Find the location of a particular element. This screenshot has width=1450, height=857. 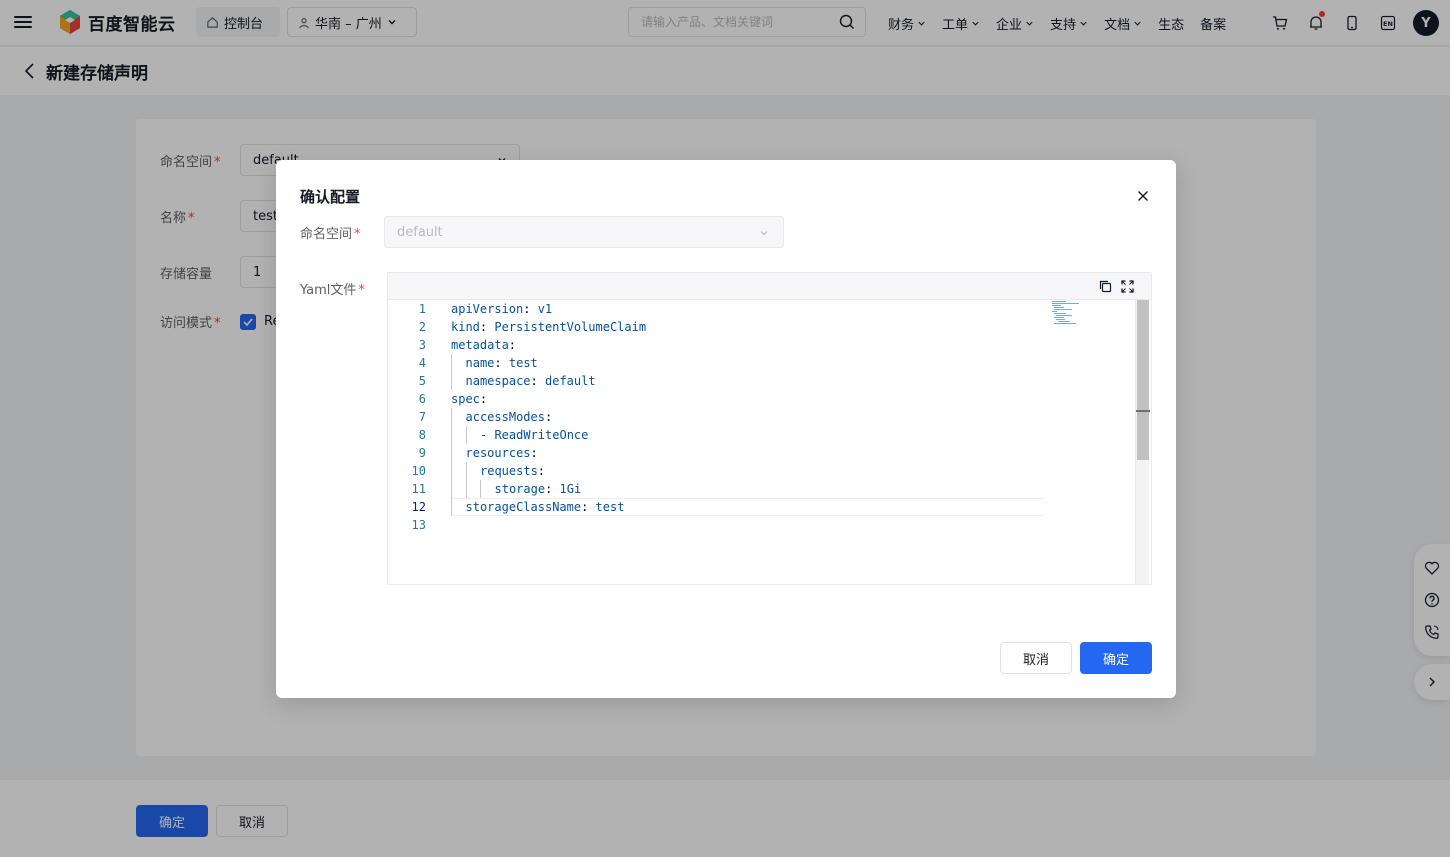

editor-scrollbar is located at coordinates (1142, 442).